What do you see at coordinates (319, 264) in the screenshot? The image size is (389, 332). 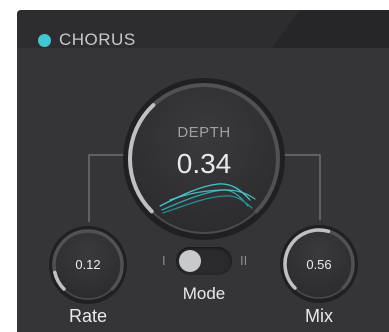 I see `mix-value: 0.56` at bounding box center [319, 264].